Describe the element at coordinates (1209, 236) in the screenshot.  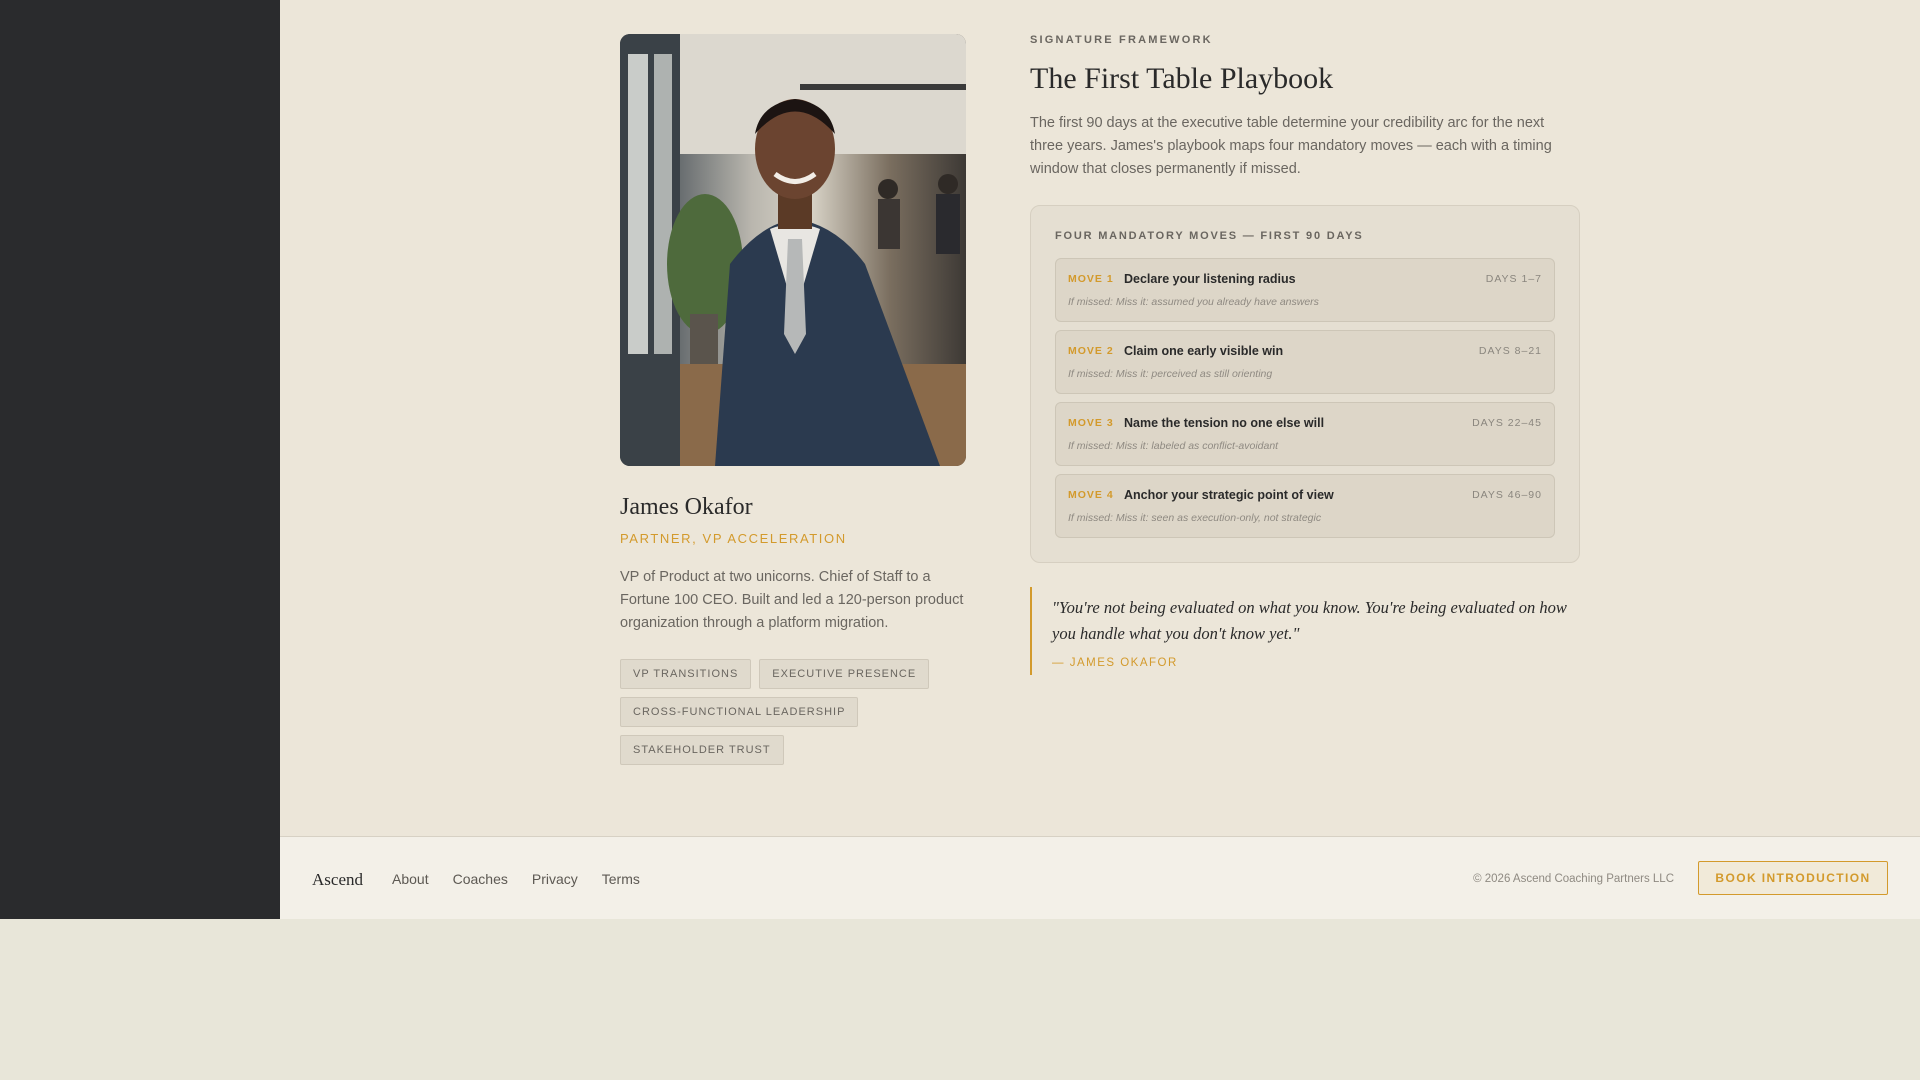
I see `moves-heading: FOUR MANDATORY MOVES — FIRST 90 DAYS` at that location.